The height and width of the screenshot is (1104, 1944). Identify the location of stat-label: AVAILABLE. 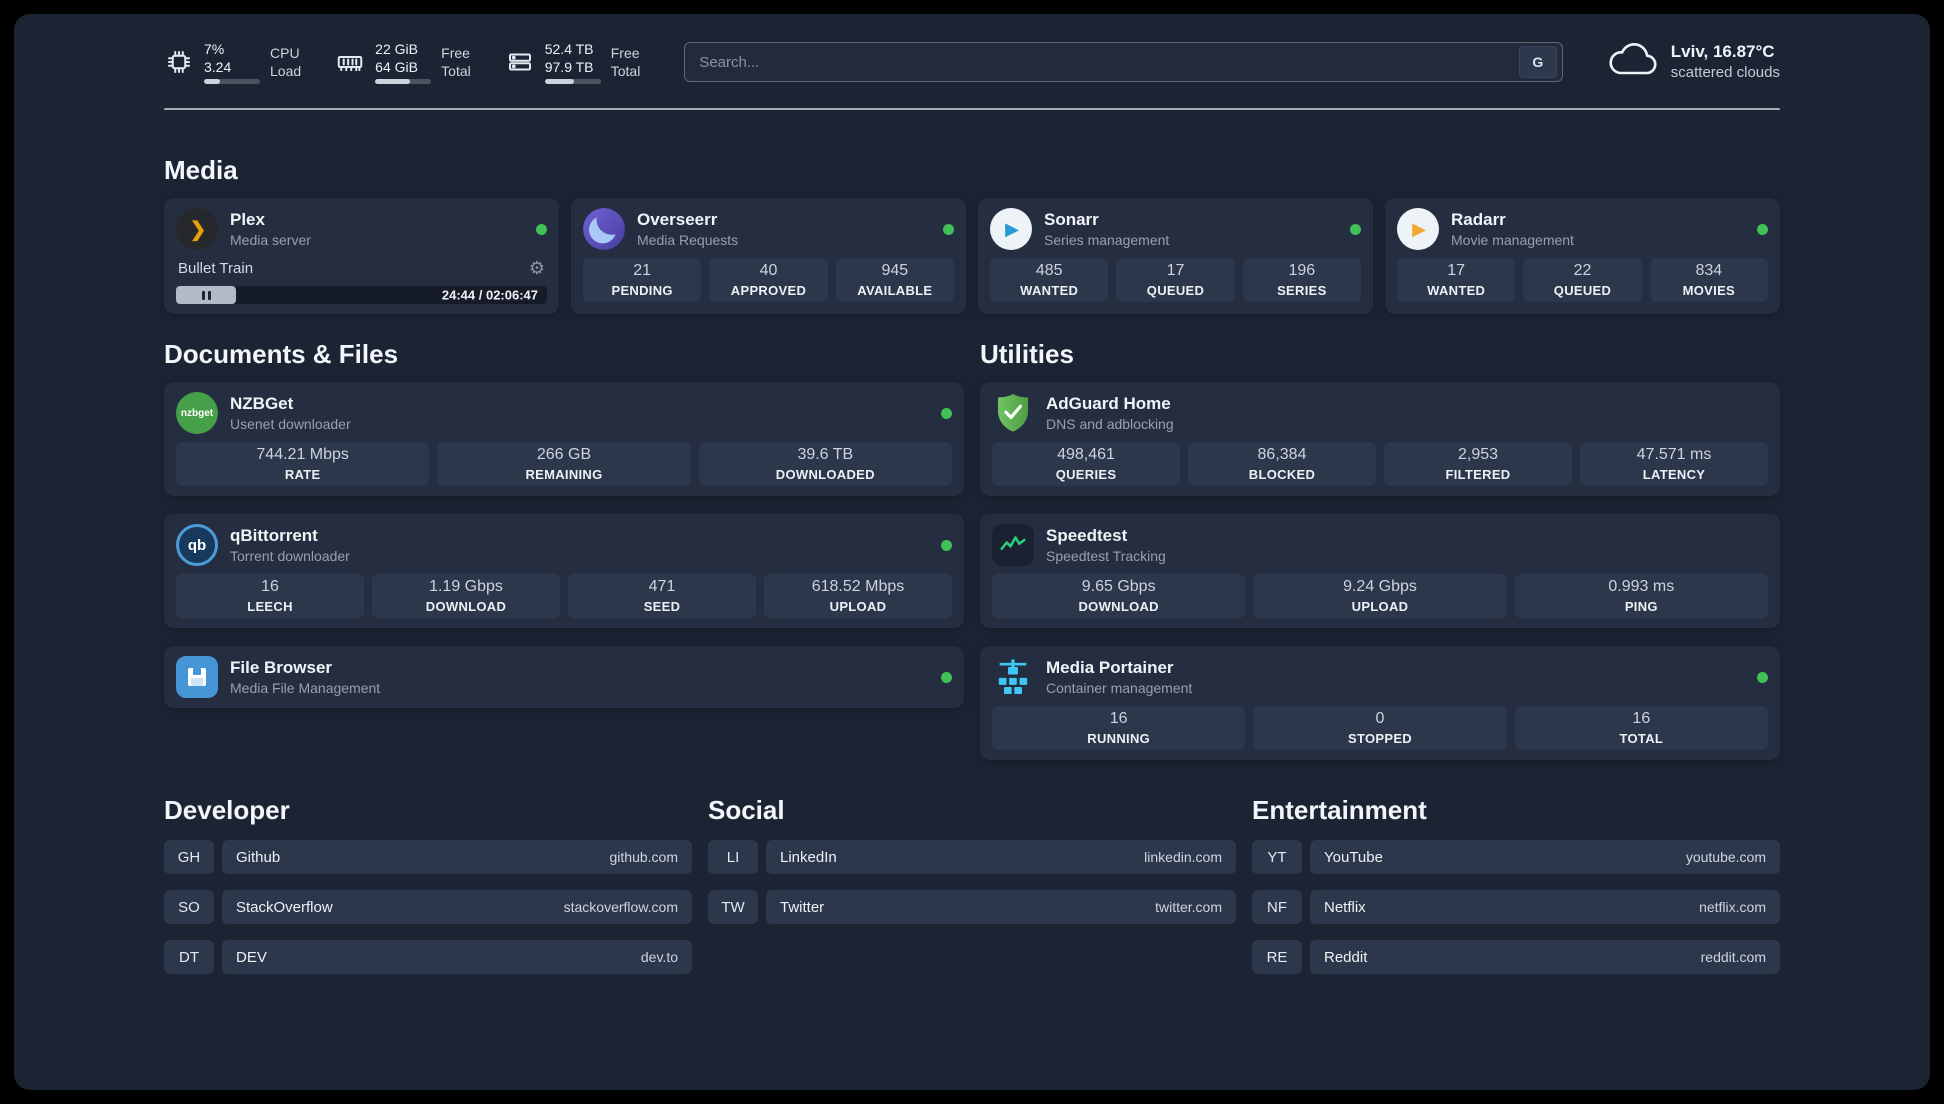
(895, 290).